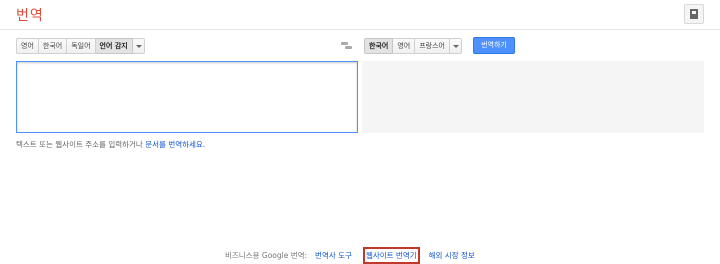  I want to click on source-lang-english: 영어, so click(27, 46).